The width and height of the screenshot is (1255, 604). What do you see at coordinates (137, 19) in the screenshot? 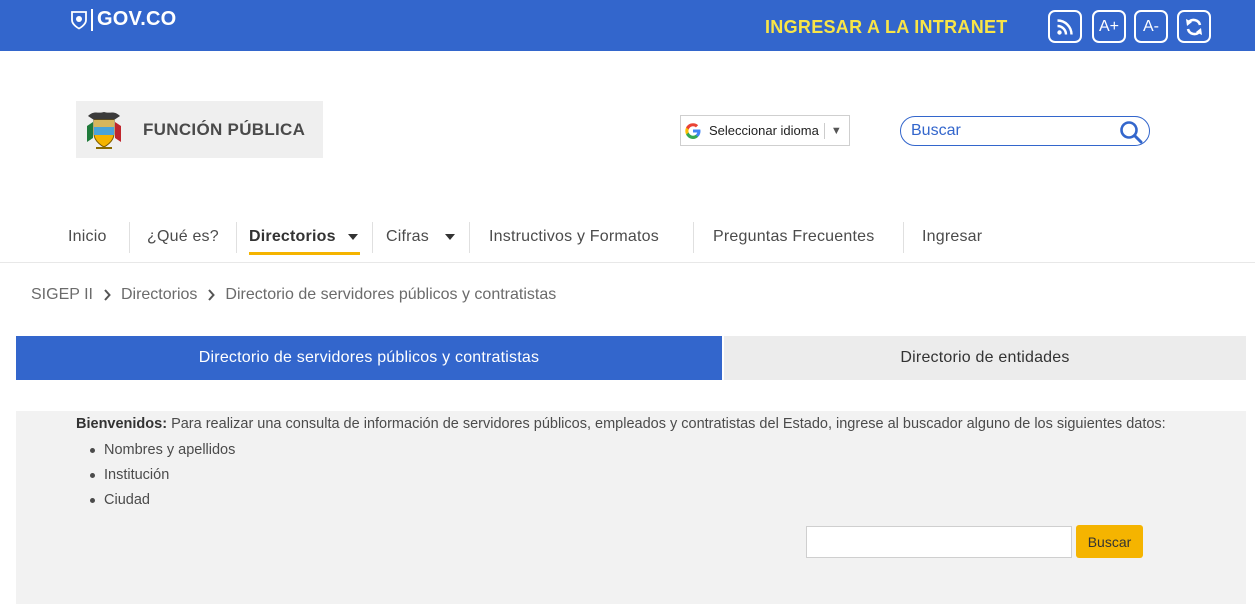
I see `govco-text: GOV.CO` at bounding box center [137, 19].